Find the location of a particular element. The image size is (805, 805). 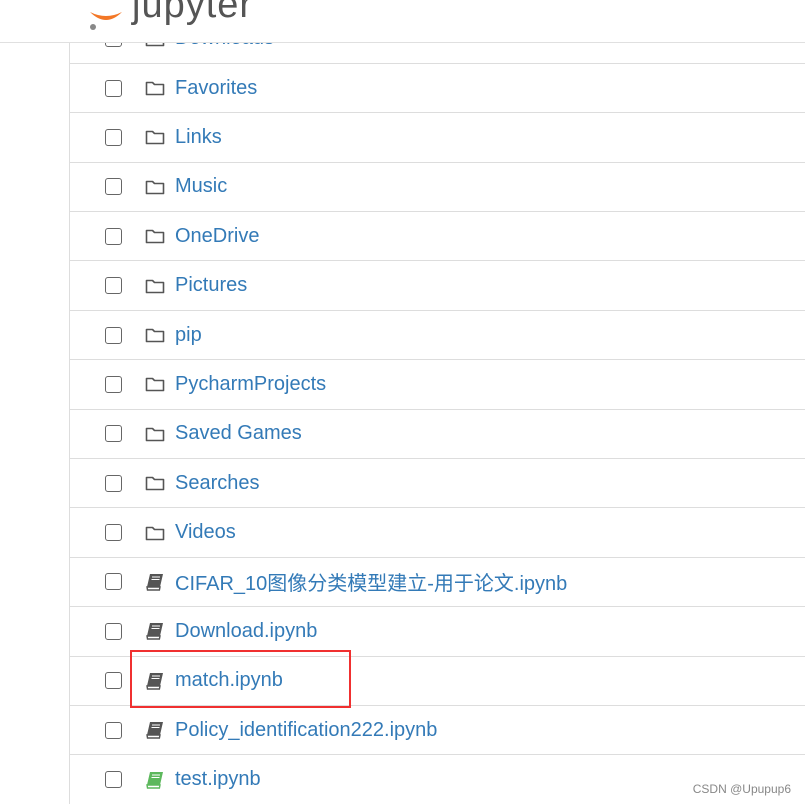

jupyter-header: jupyter is located at coordinates (402, 21).